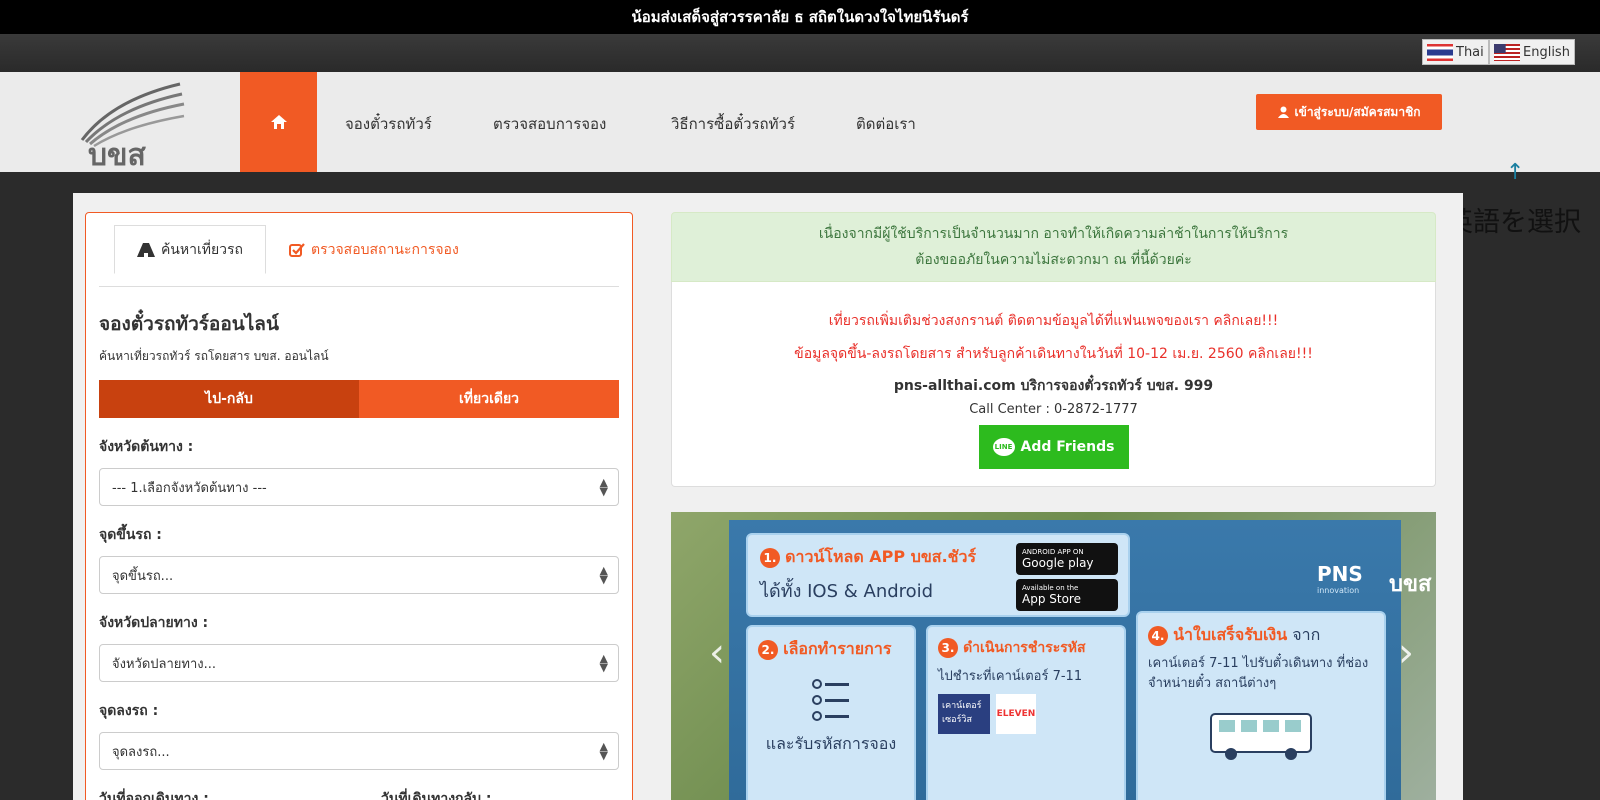 This screenshot has width=1600, height=800. I want to click on step-2-title: เลือกทำรายการ, so click(837, 648).